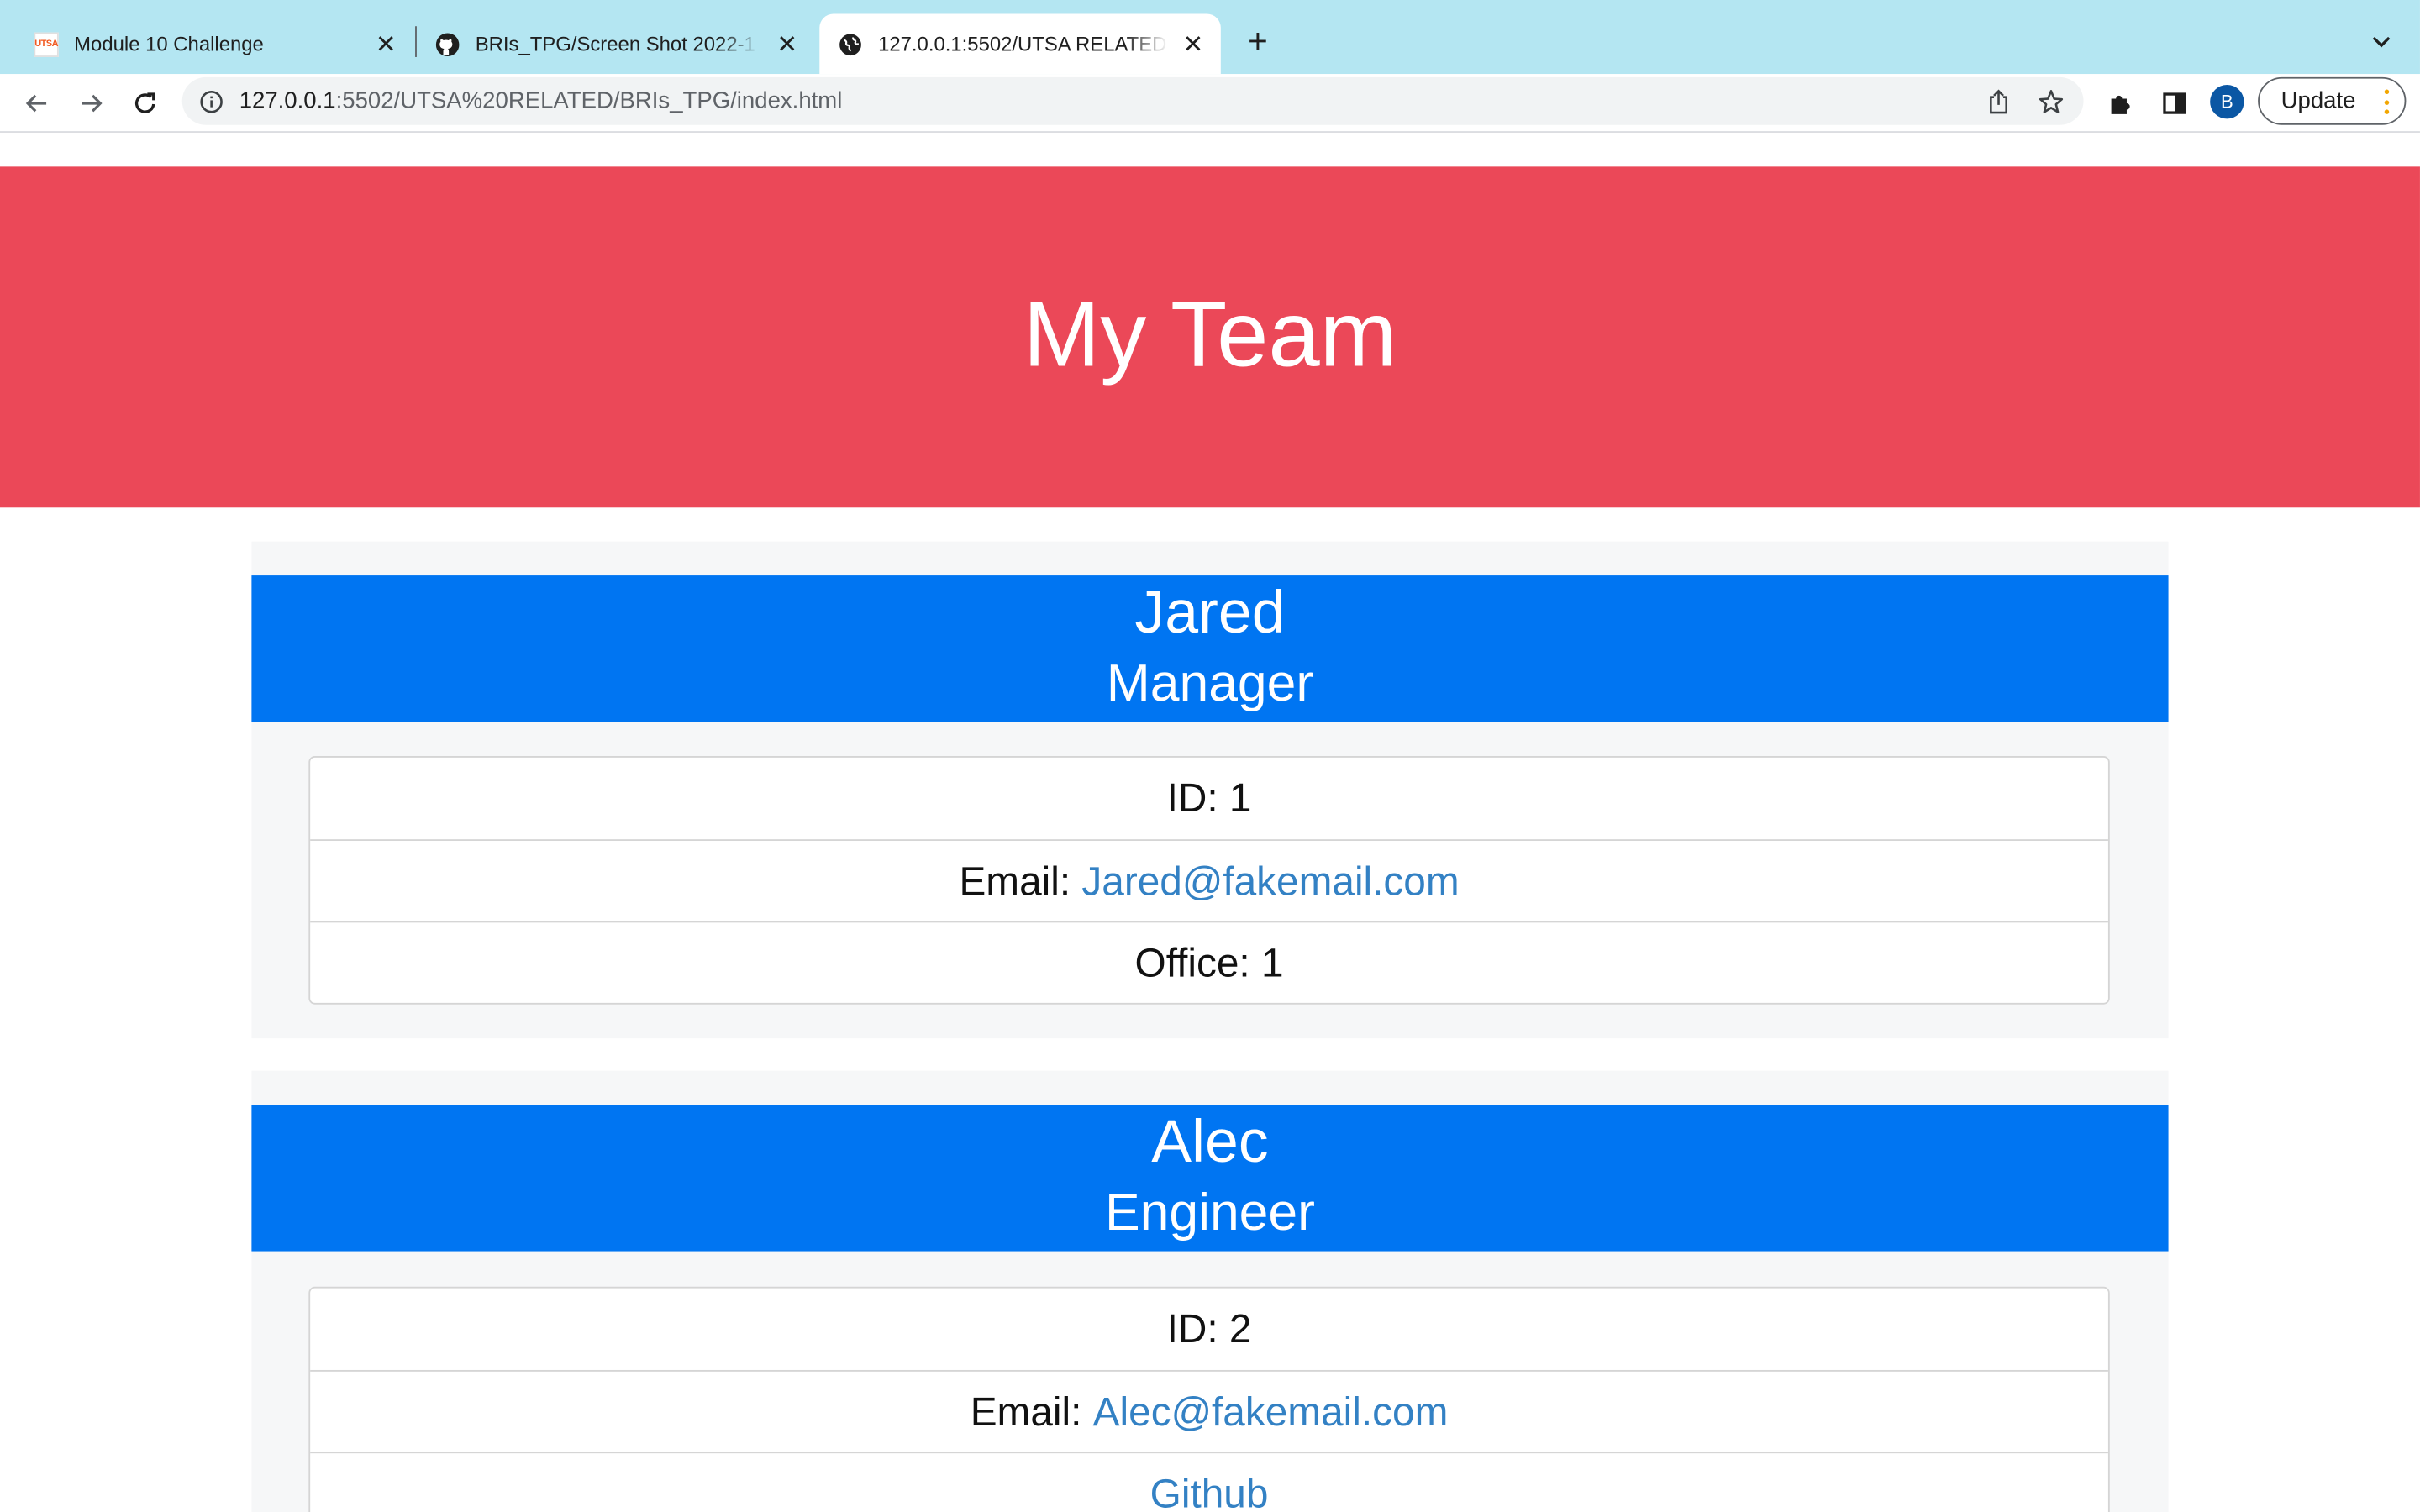 This screenshot has width=2420, height=1512. I want to click on page-title: My Team, so click(1210, 334).